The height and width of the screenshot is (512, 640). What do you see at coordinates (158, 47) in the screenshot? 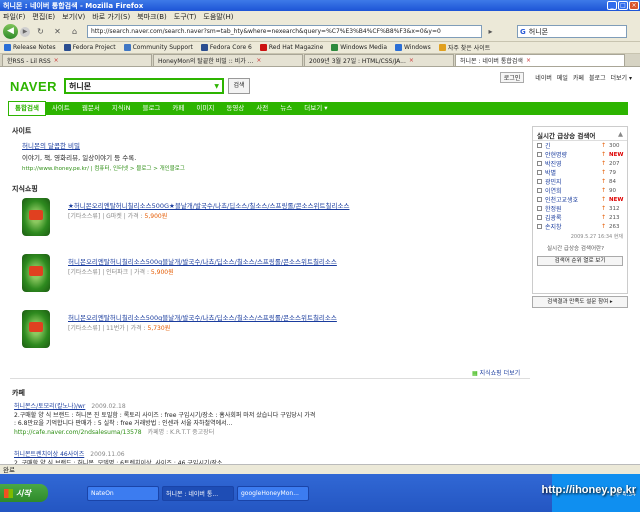
I see `bookmark-item: Community Support` at bounding box center [158, 47].